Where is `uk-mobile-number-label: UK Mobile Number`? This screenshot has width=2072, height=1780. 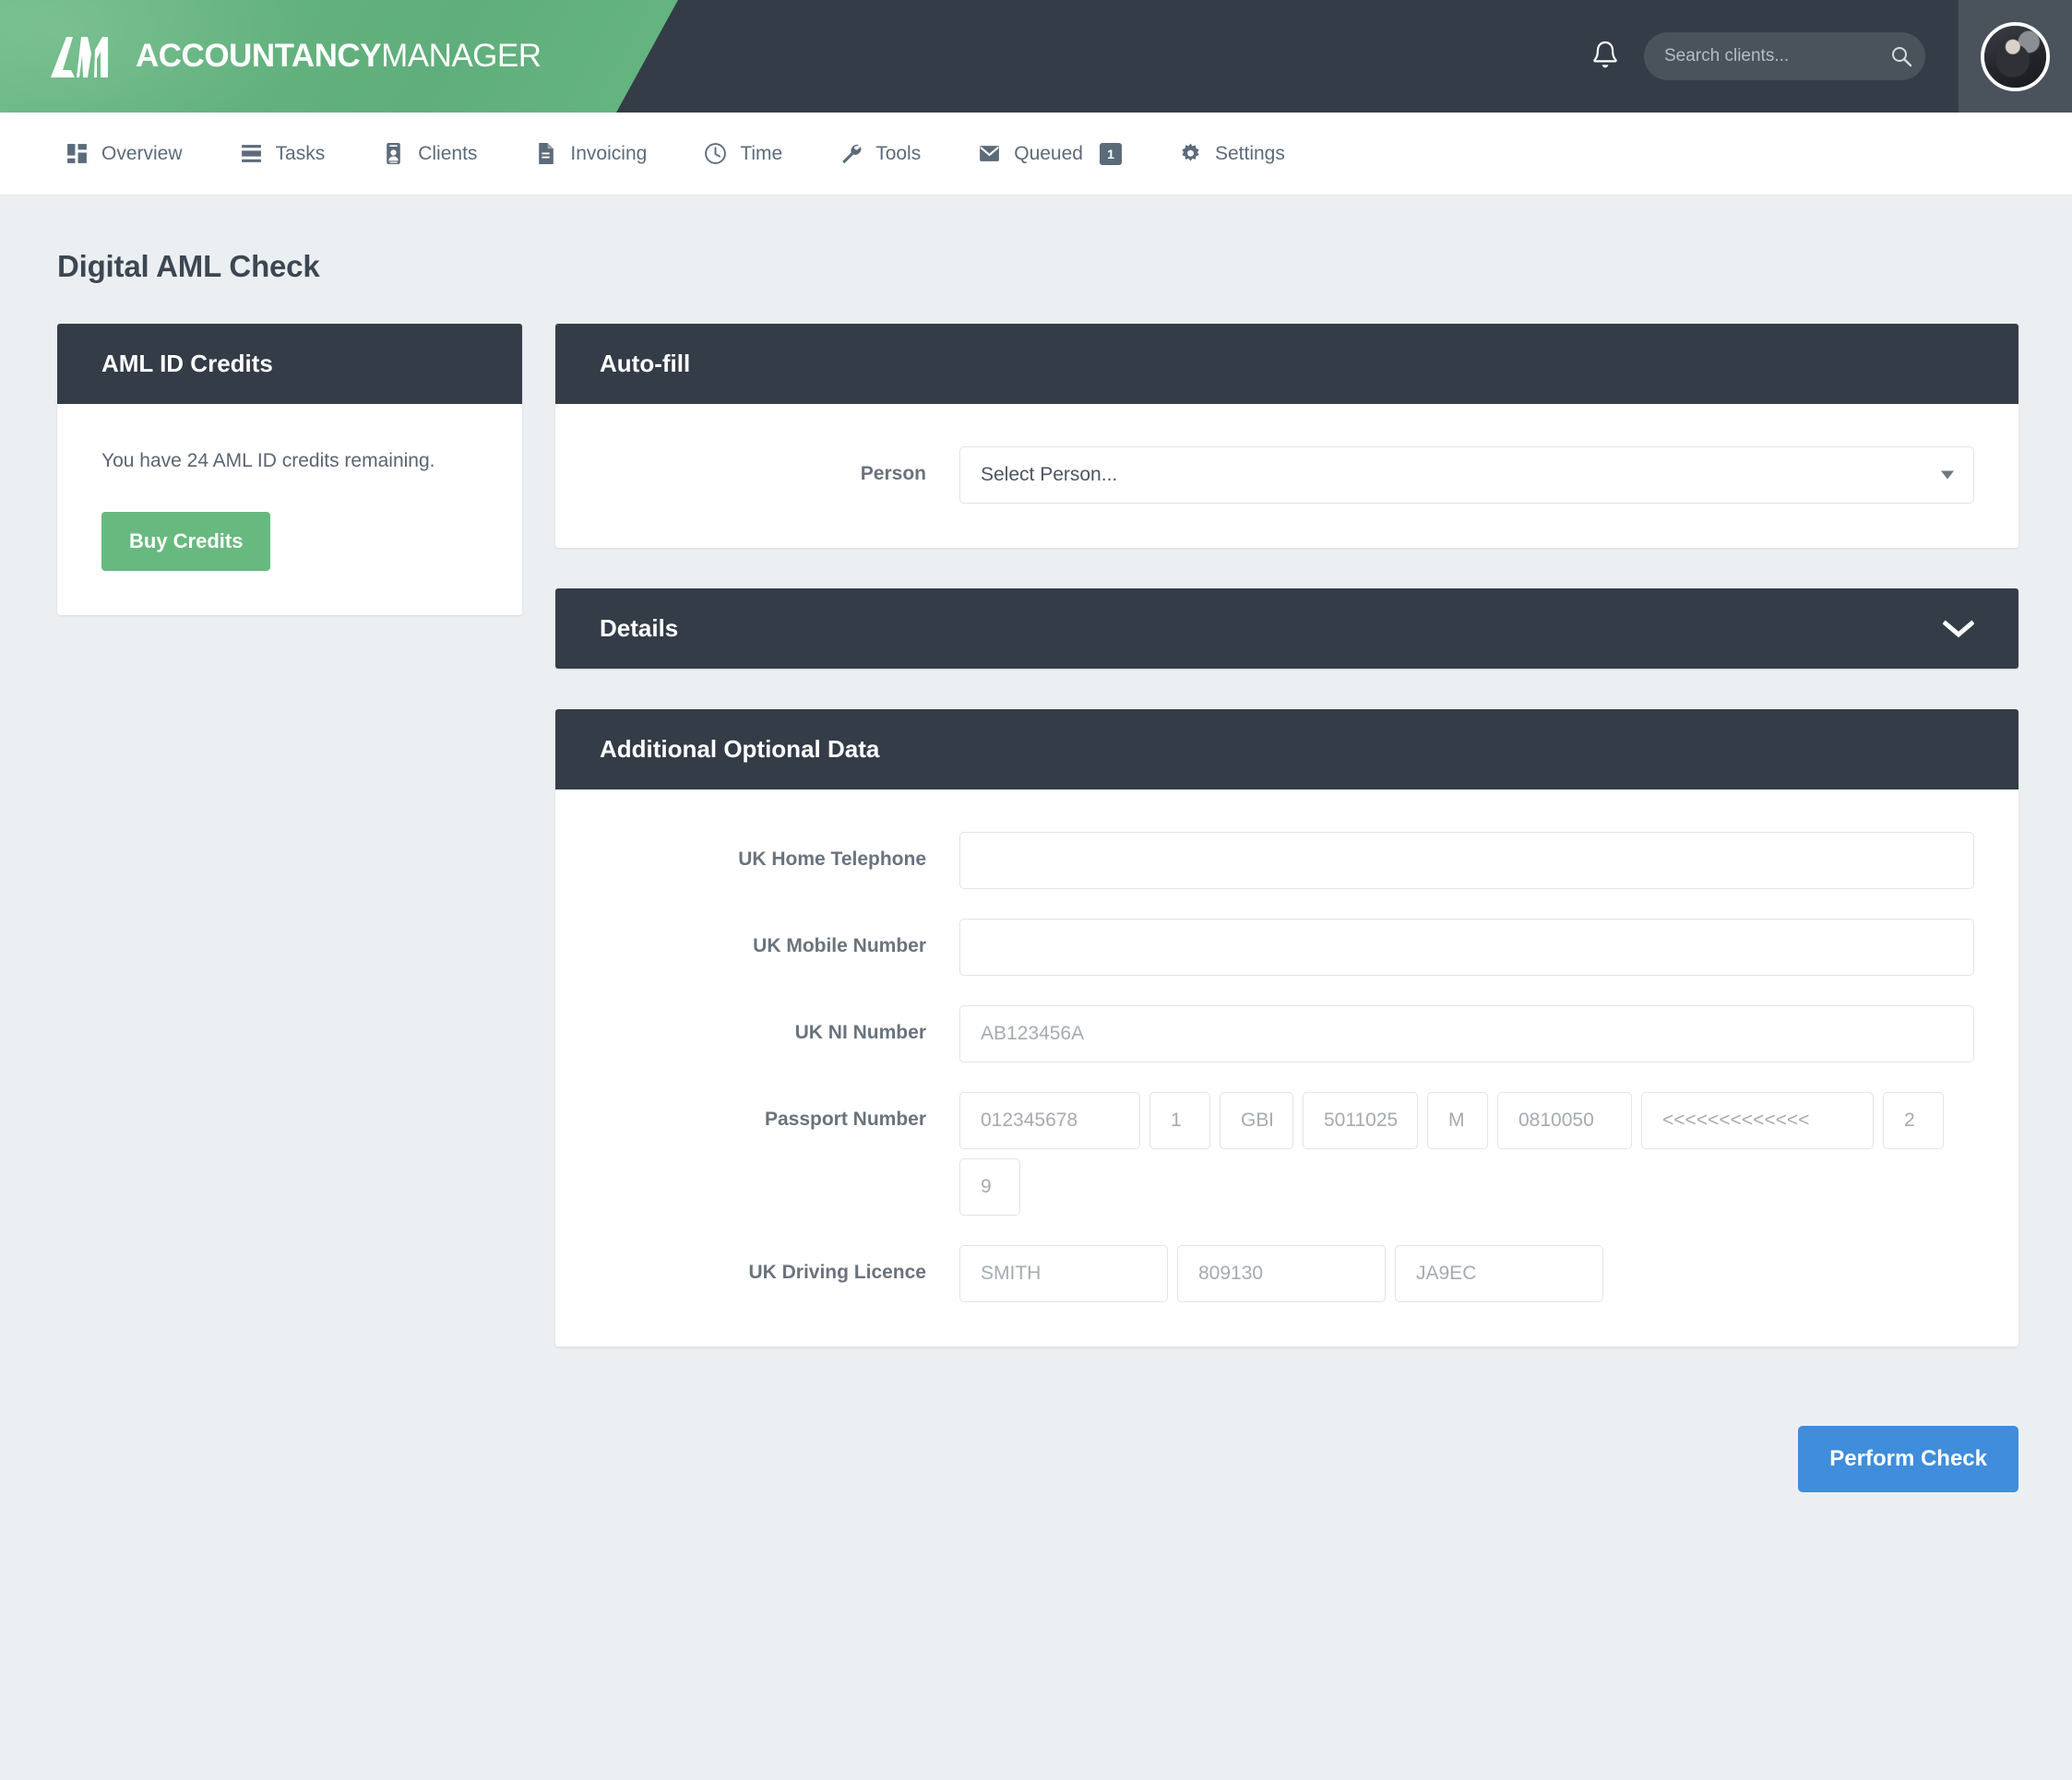
uk-mobile-number-label: UK Mobile Number is located at coordinates (840, 945).